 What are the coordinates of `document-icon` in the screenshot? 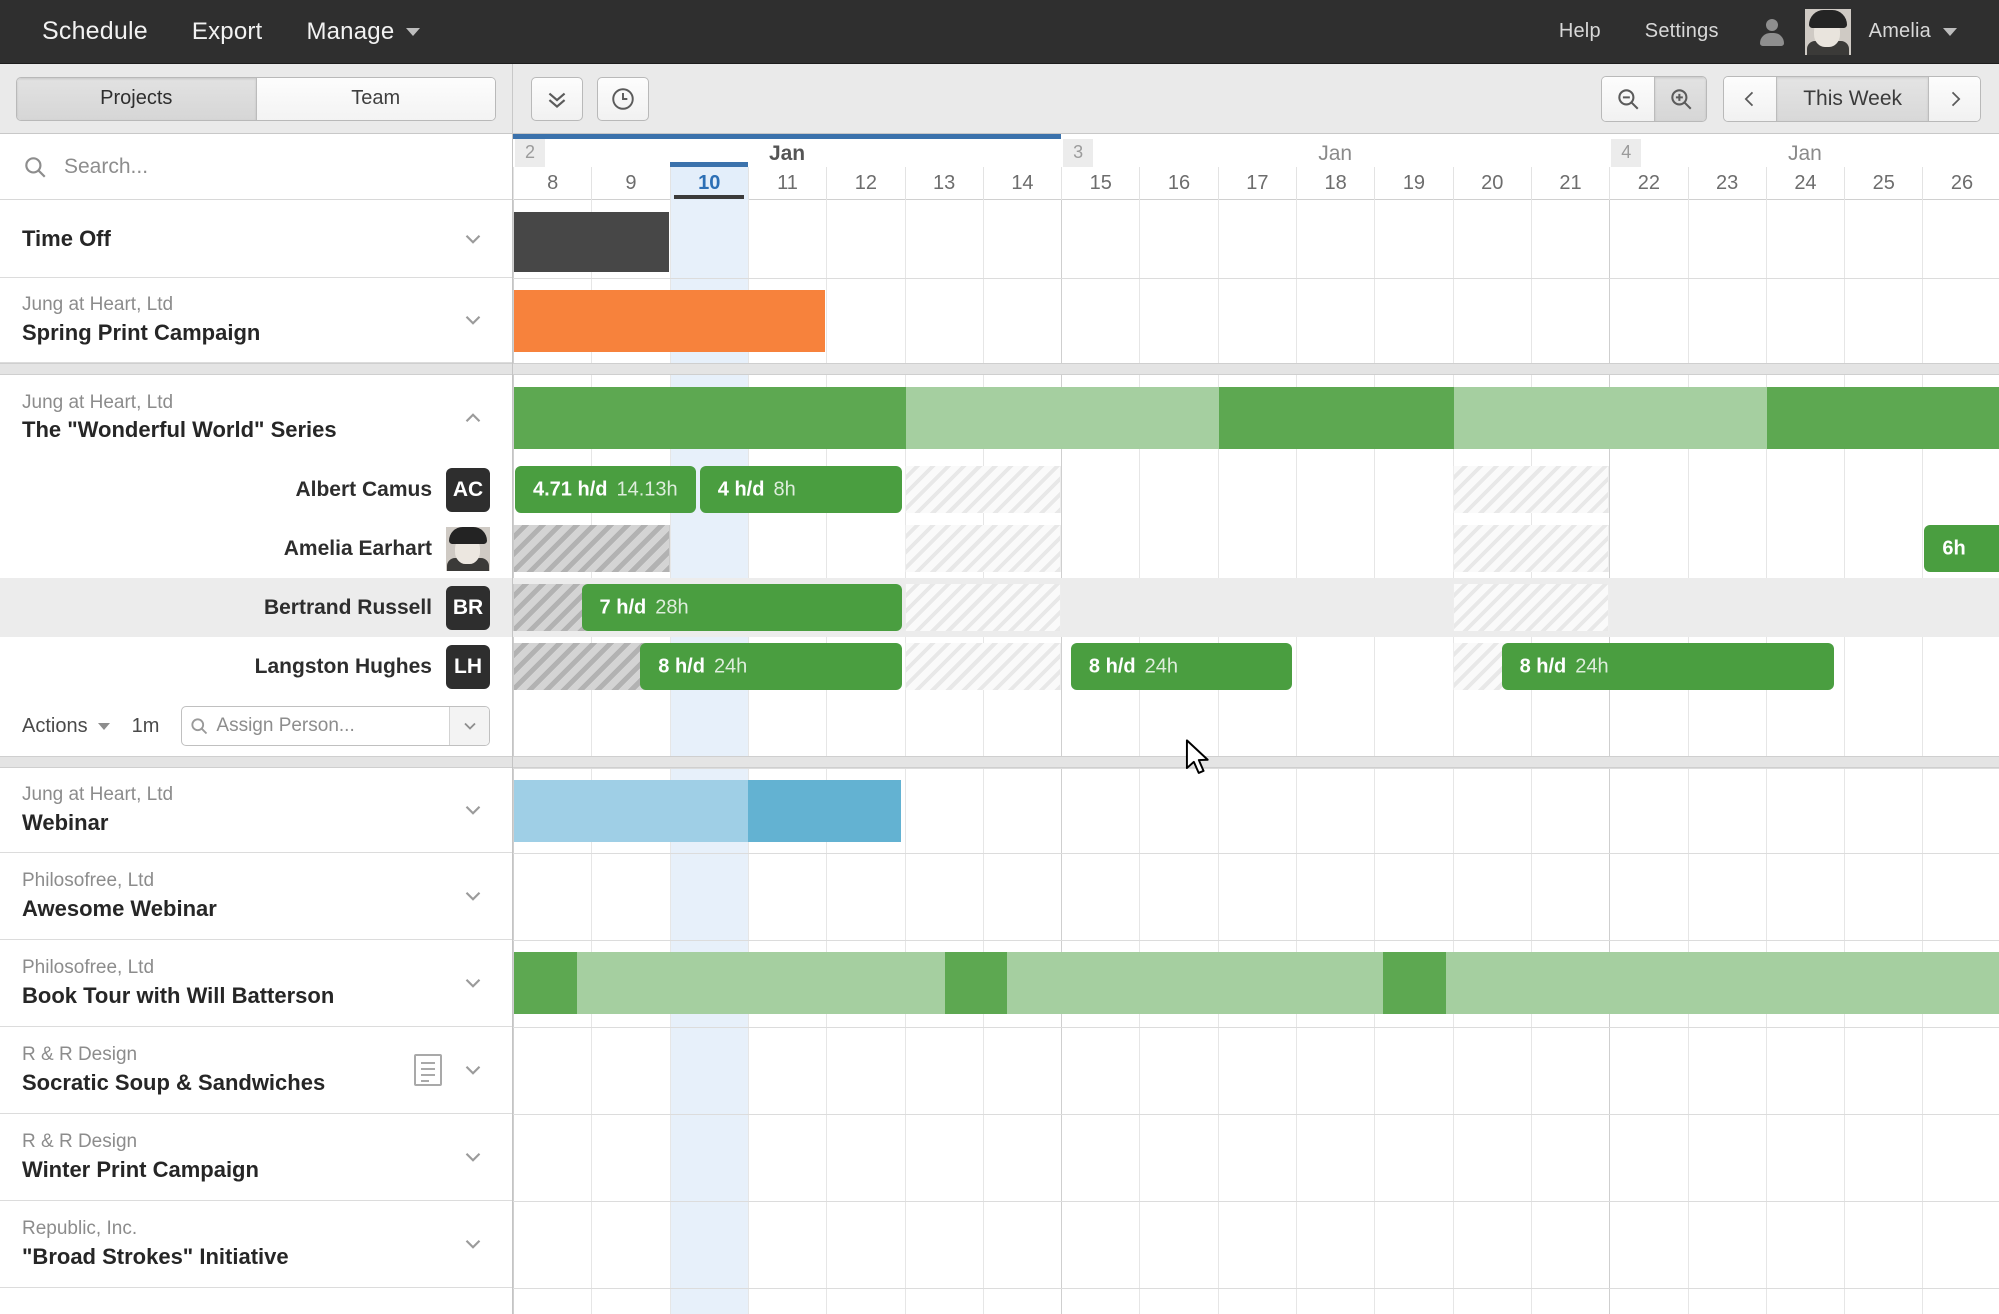 It's located at (428, 1070).